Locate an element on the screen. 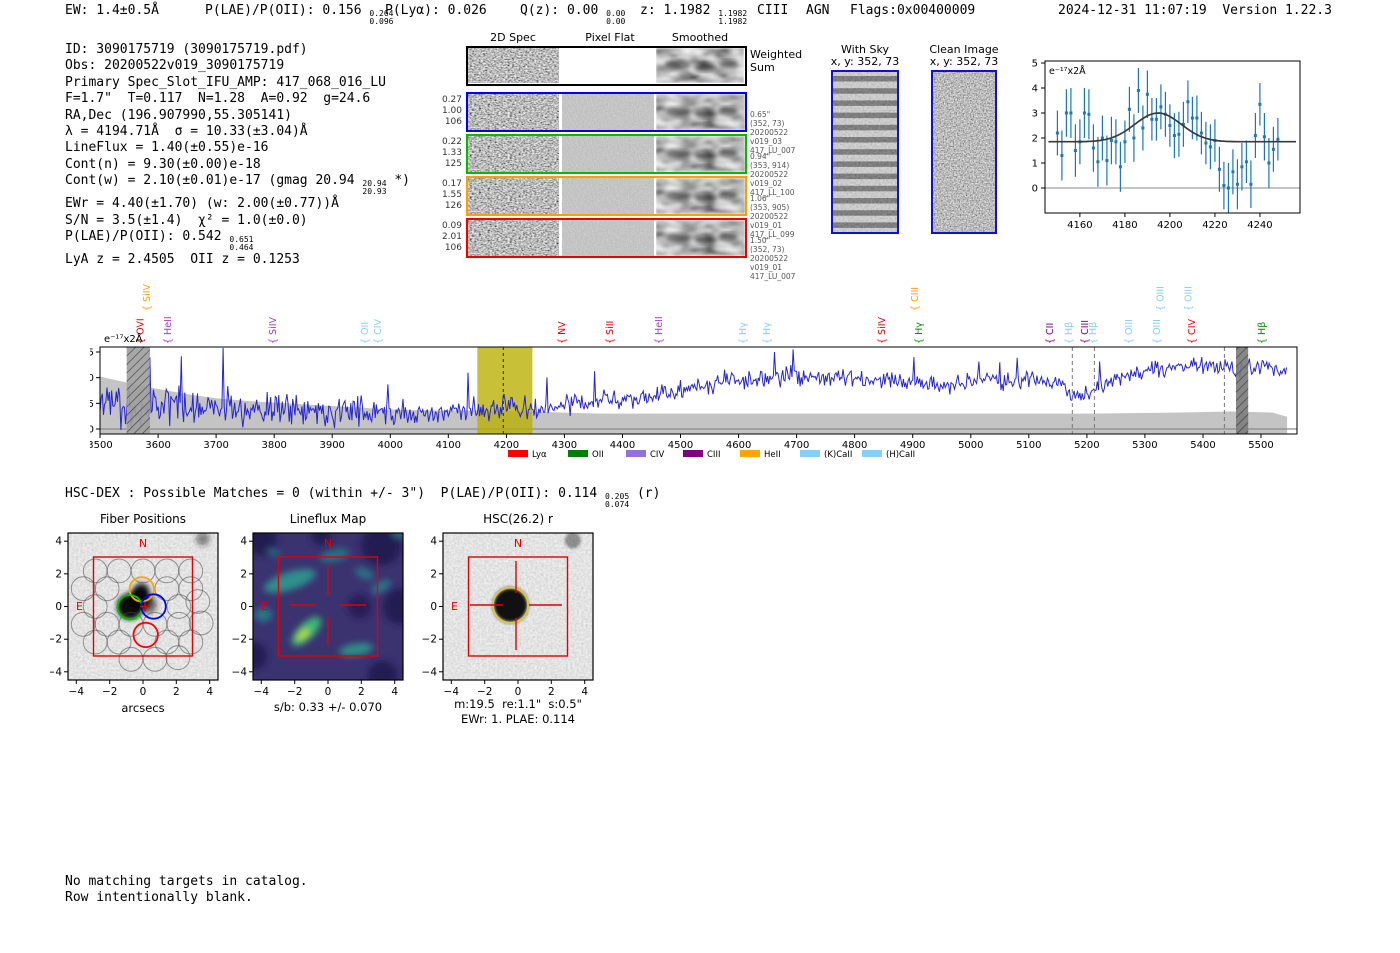  row2-weight: 0.22 is located at coordinates (451, 142).